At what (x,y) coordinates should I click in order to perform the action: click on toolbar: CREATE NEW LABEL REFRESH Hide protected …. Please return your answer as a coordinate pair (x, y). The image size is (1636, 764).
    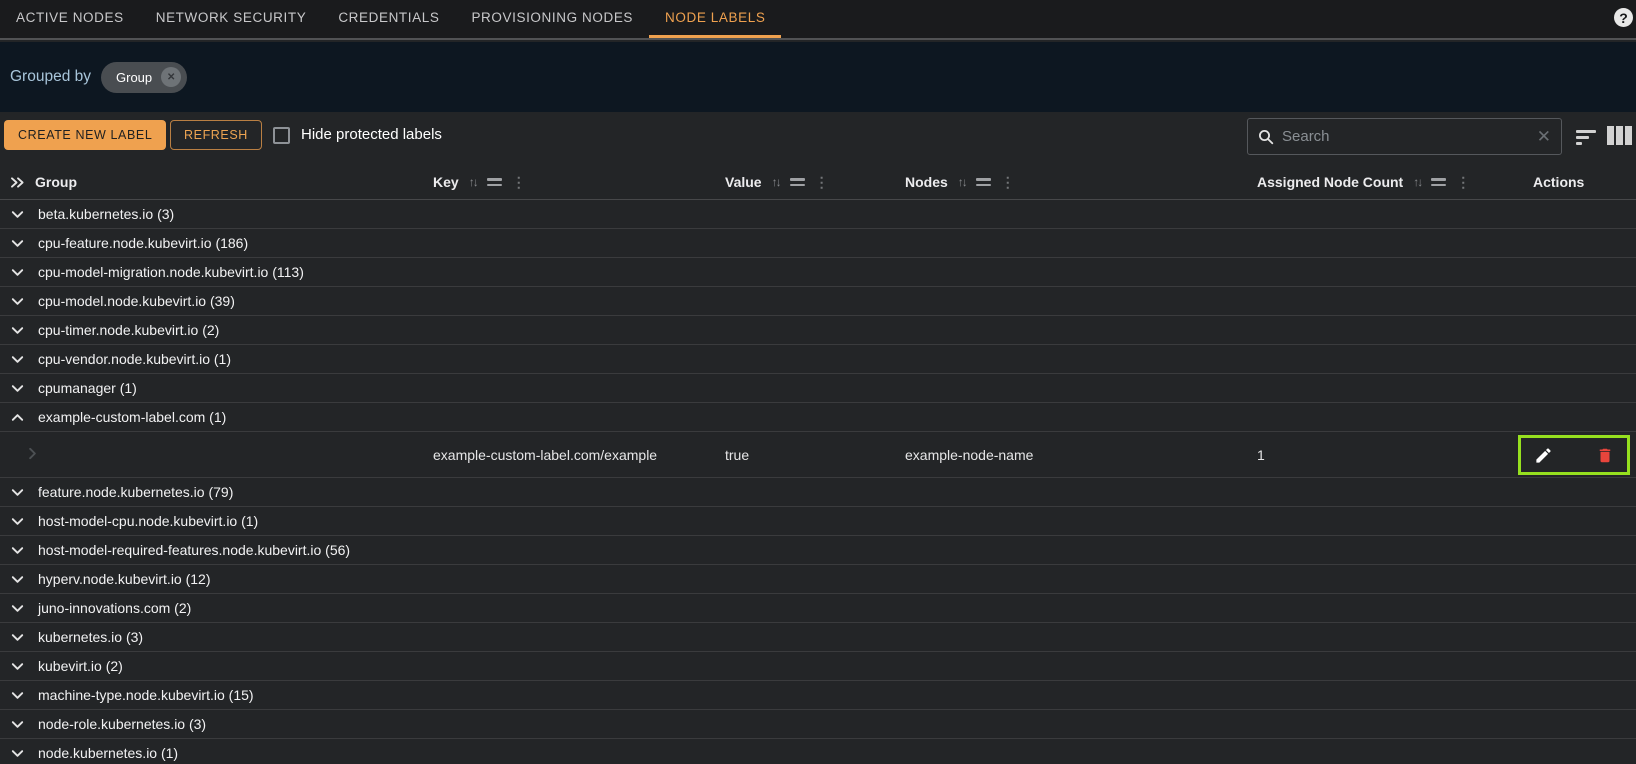
    Looking at the image, I should click on (818, 138).